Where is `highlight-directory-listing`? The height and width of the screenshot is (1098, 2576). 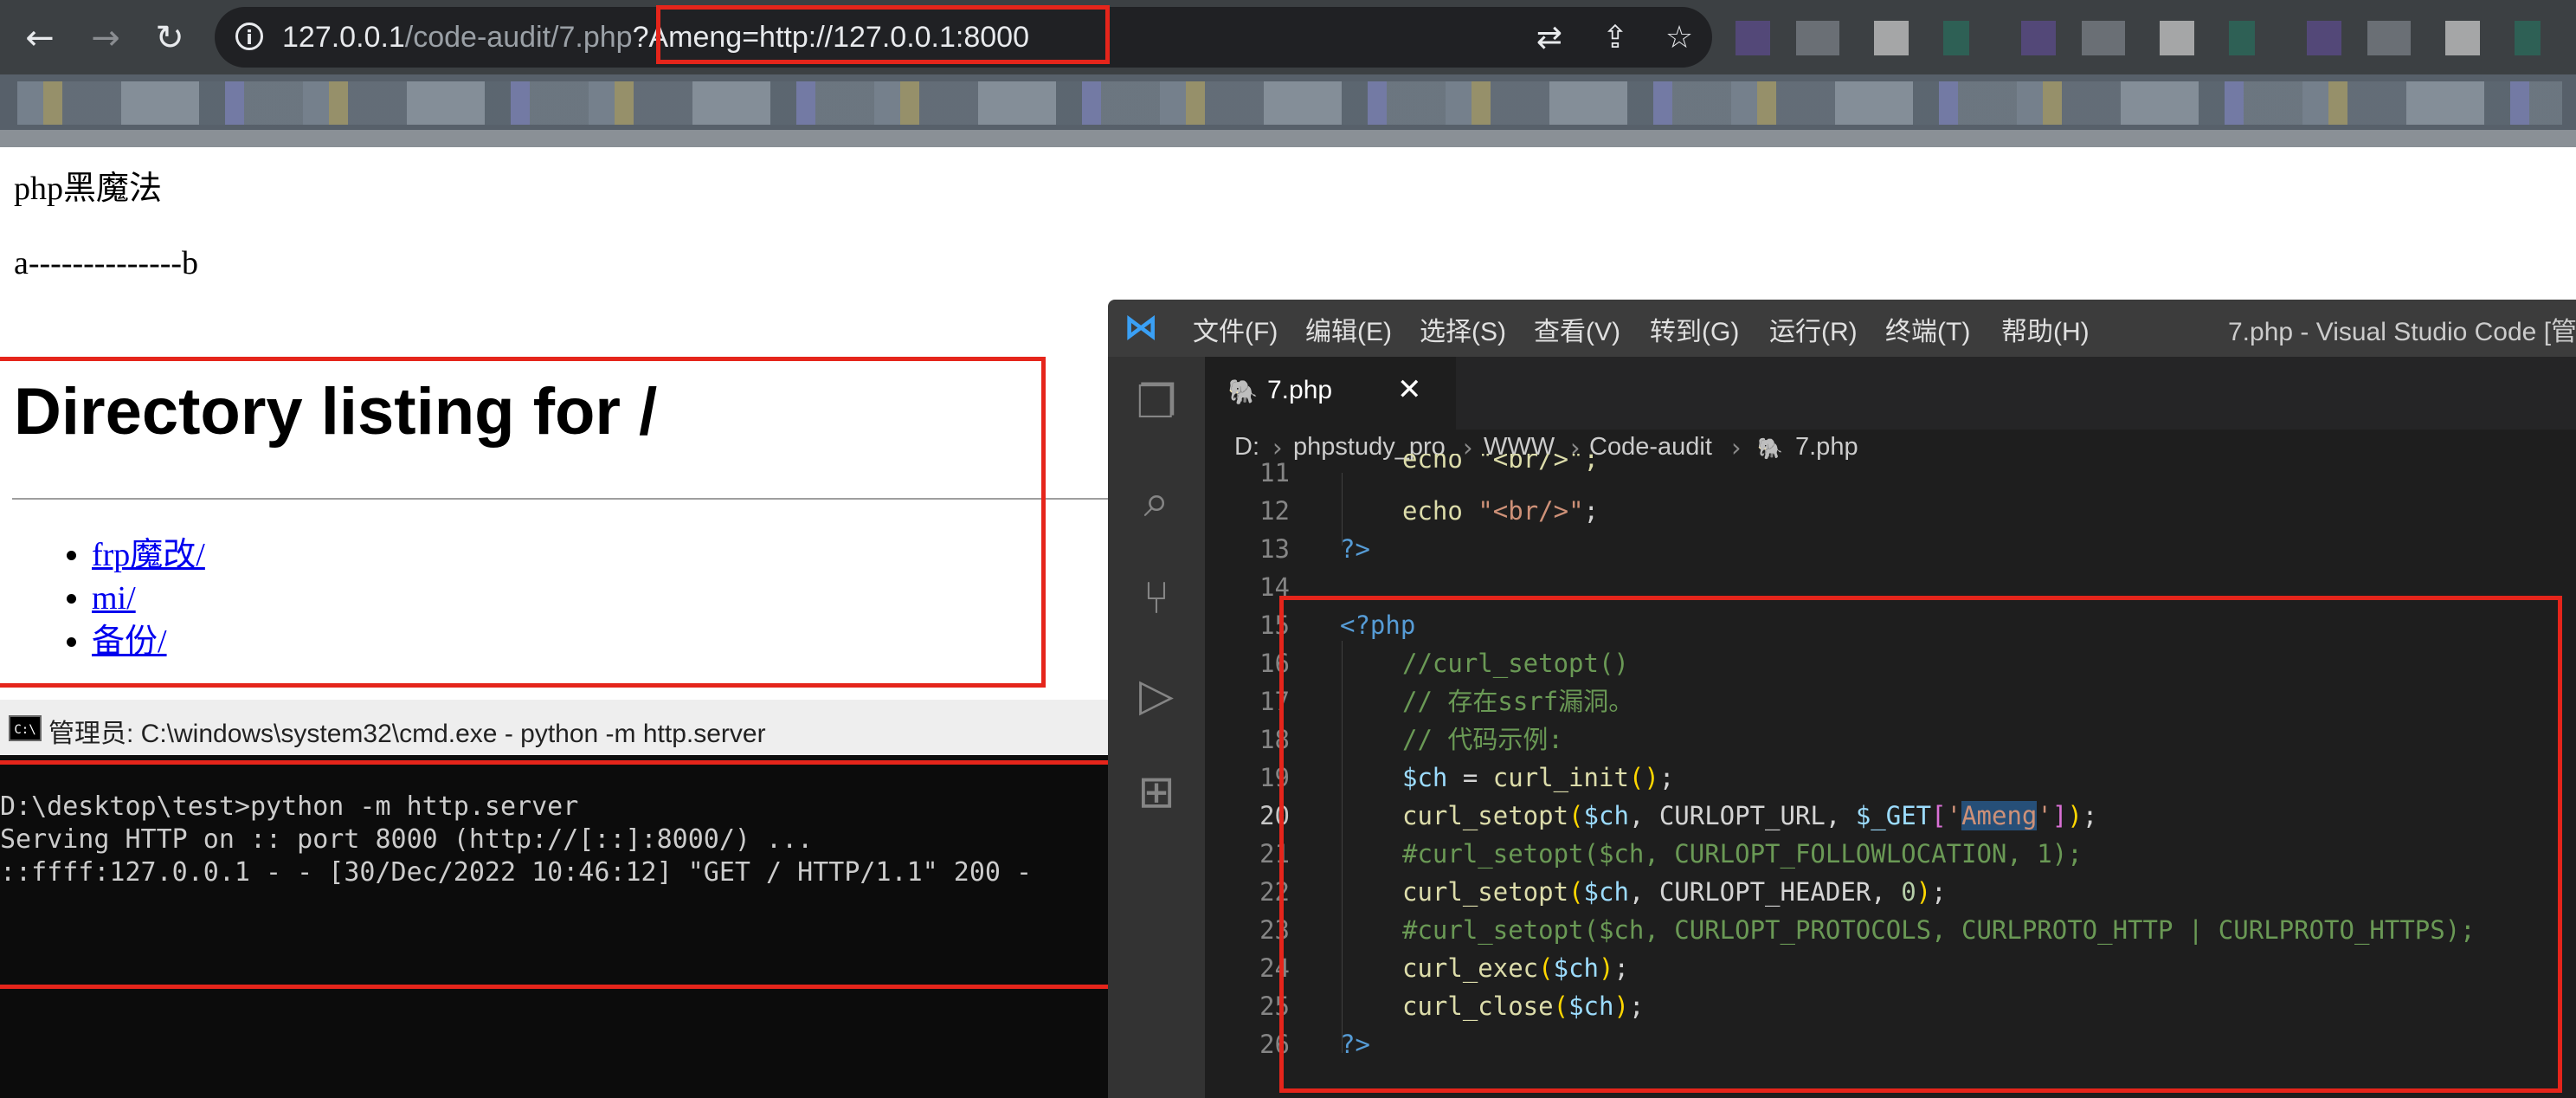 highlight-directory-listing is located at coordinates (523, 522).